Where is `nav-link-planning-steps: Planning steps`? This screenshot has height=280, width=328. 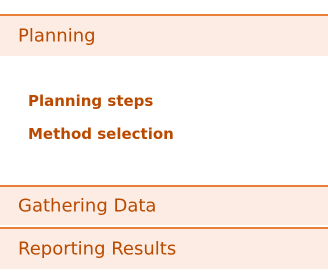
nav-link-planning-steps: Planning steps is located at coordinates (90, 101).